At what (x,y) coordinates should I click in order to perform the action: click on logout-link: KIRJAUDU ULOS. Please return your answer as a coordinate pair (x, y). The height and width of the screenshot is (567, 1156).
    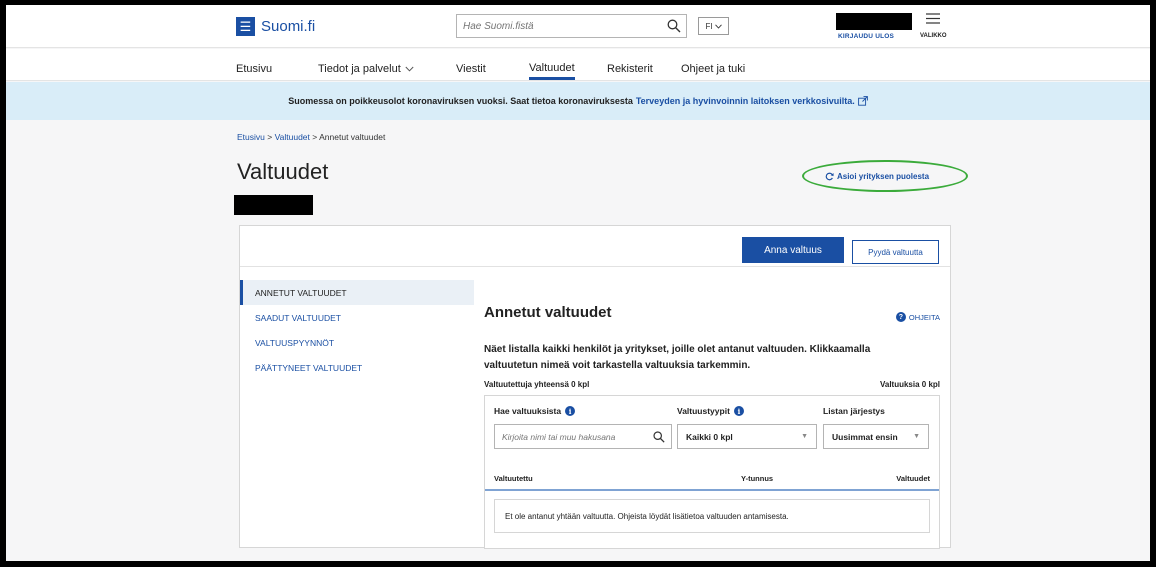
    Looking at the image, I should click on (866, 36).